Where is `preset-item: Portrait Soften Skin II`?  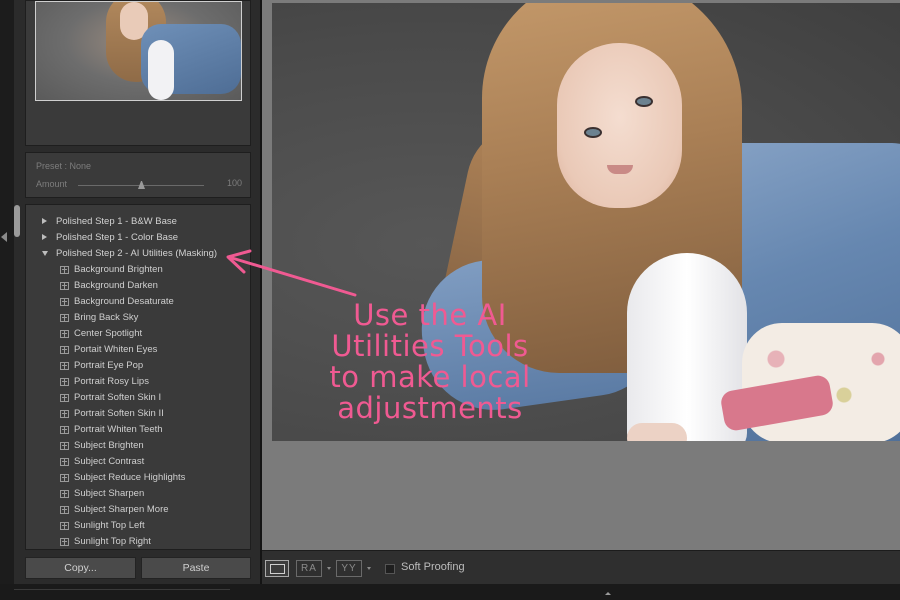 preset-item: Portrait Soften Skin II is located at coordinates (138, 414).